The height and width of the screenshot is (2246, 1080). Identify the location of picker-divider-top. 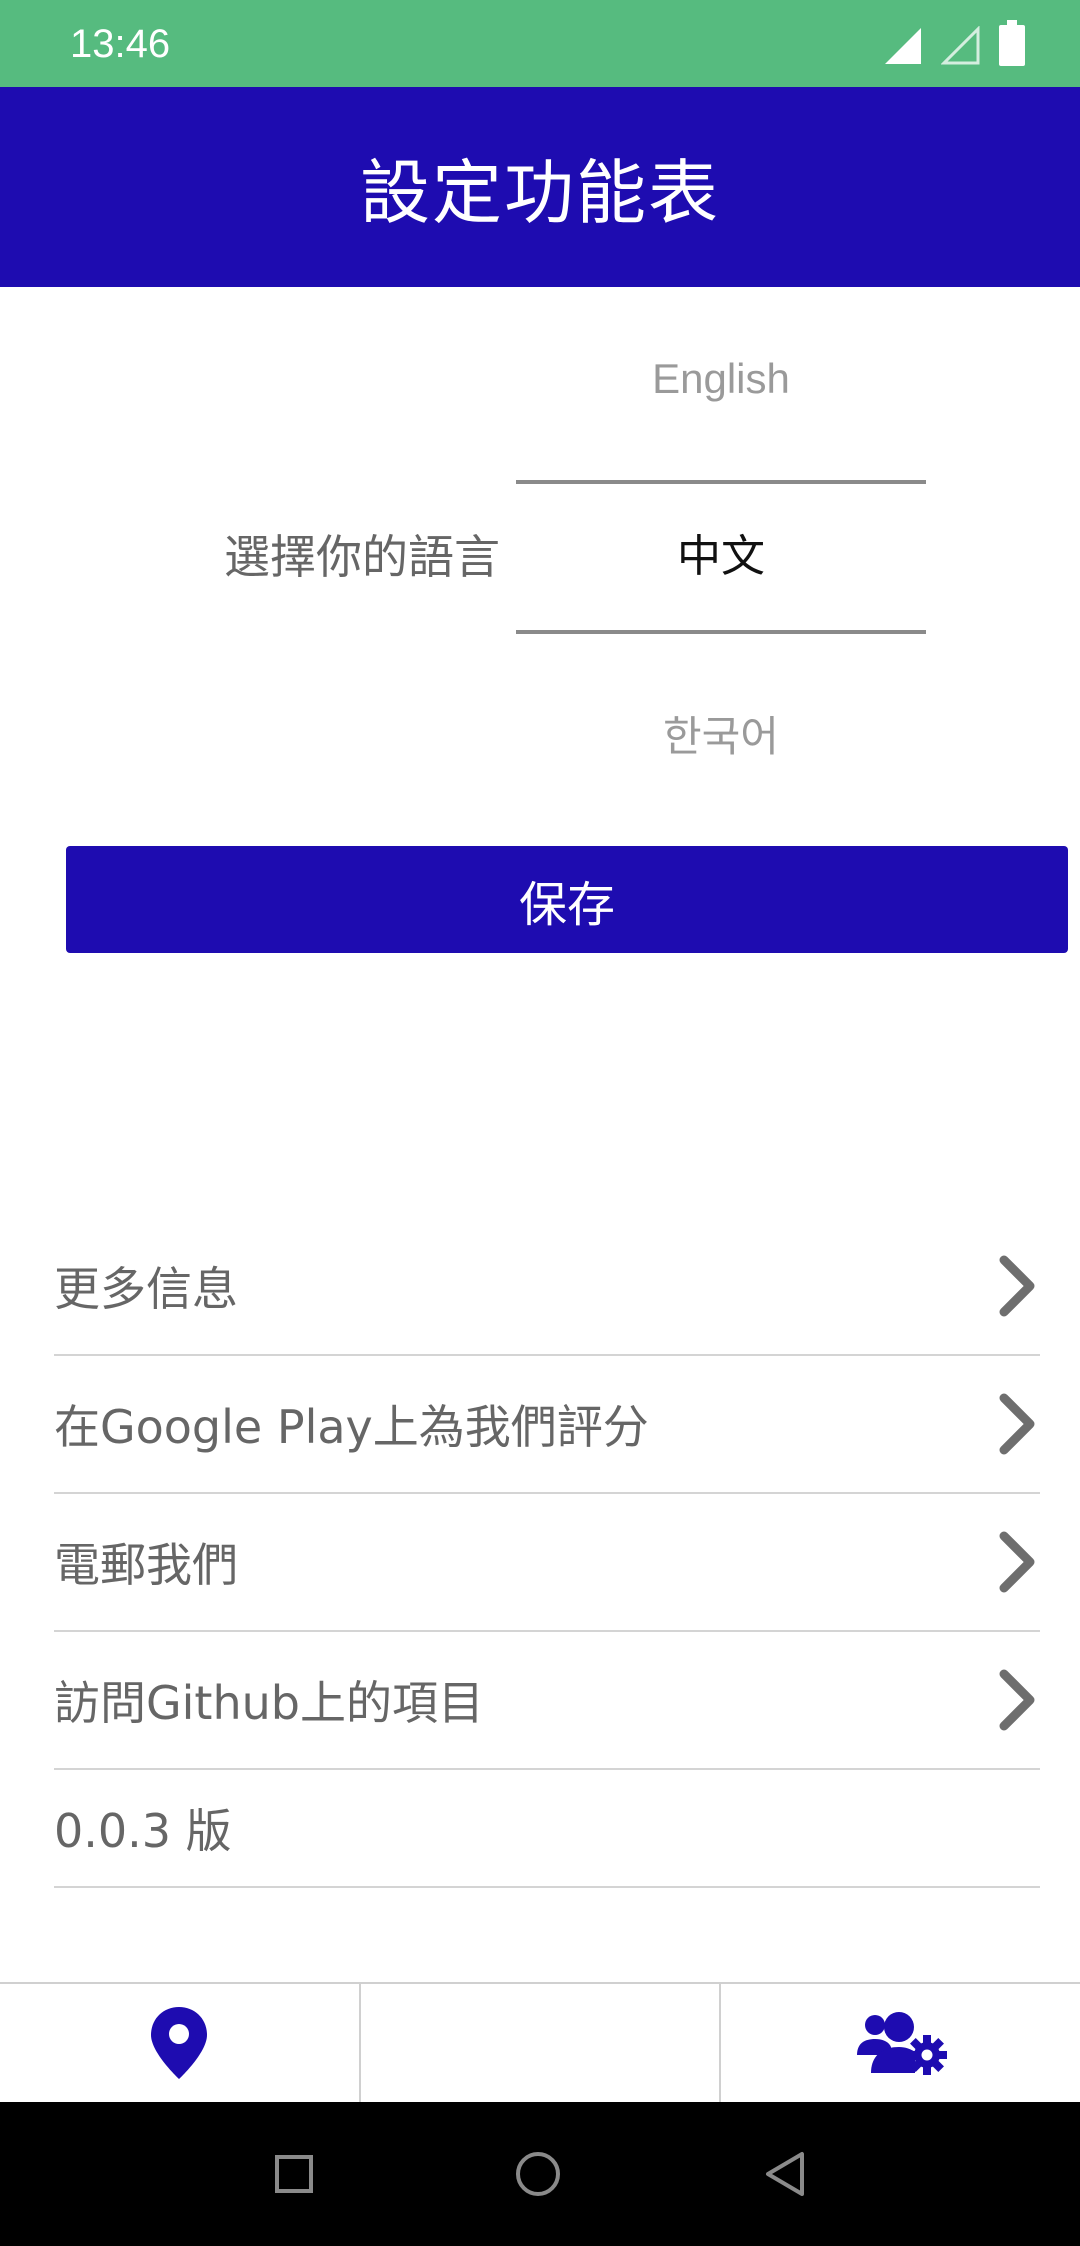
(721, 482).